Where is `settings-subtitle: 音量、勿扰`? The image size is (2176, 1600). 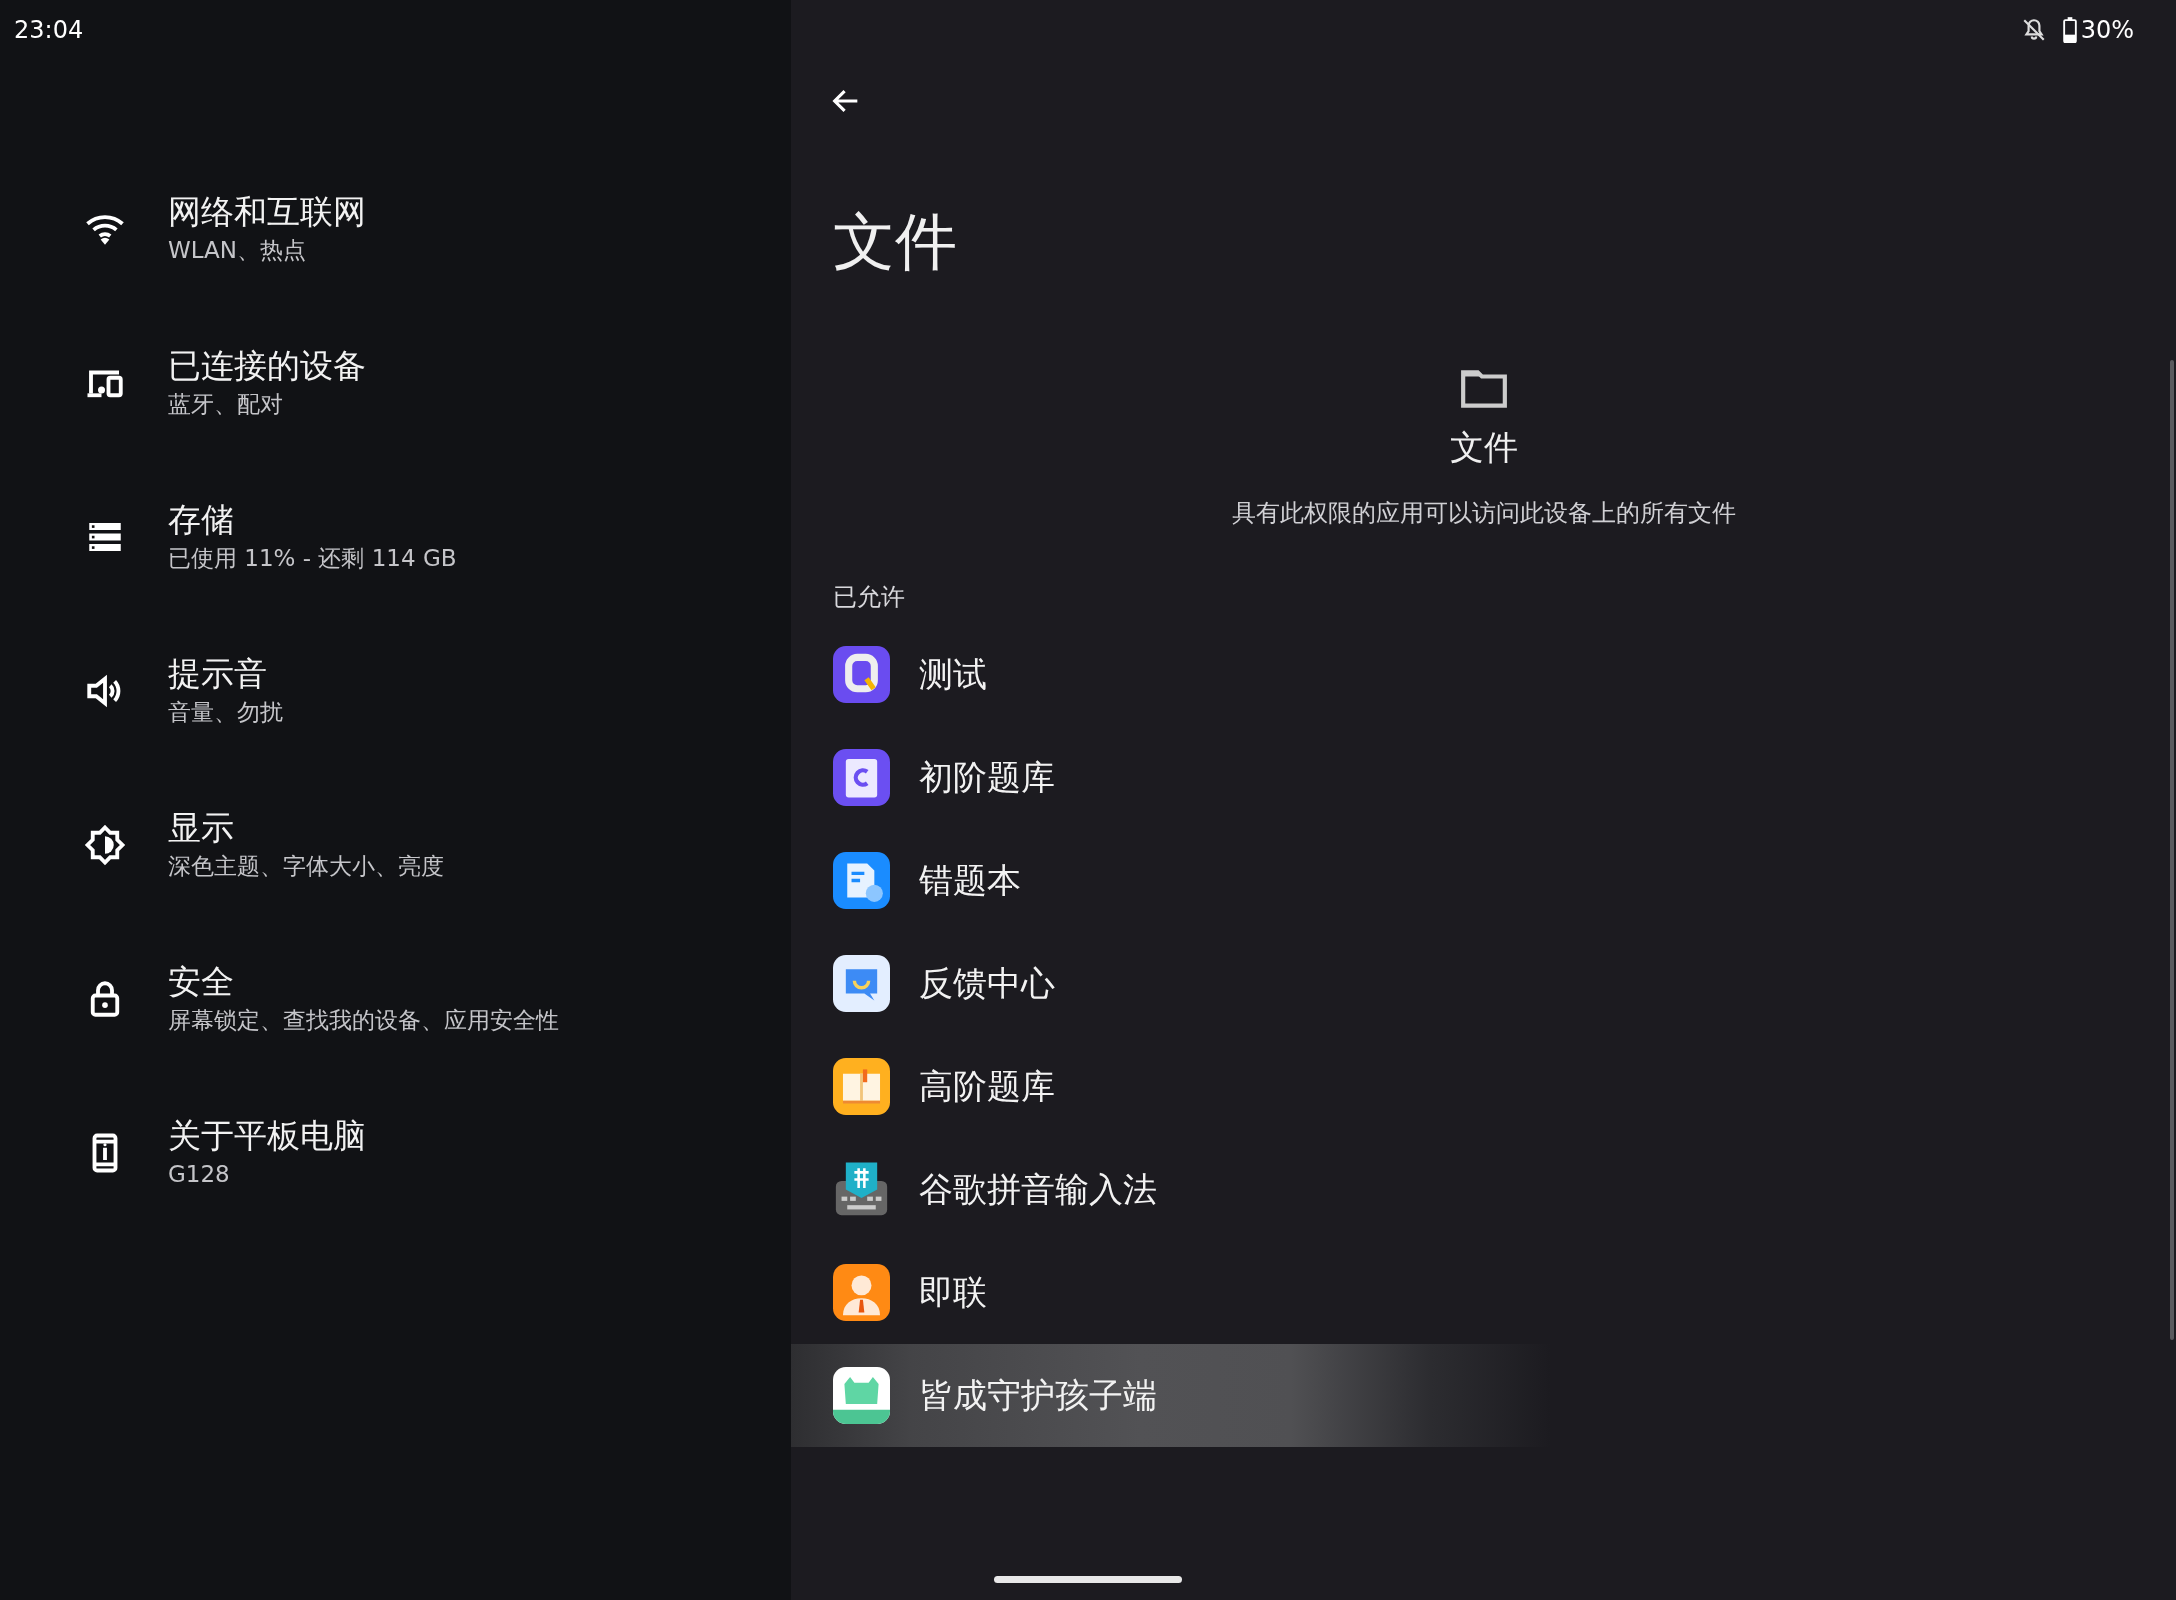
settings-subtitle: 音量、勿扰 is located at coordinates (225, 713).